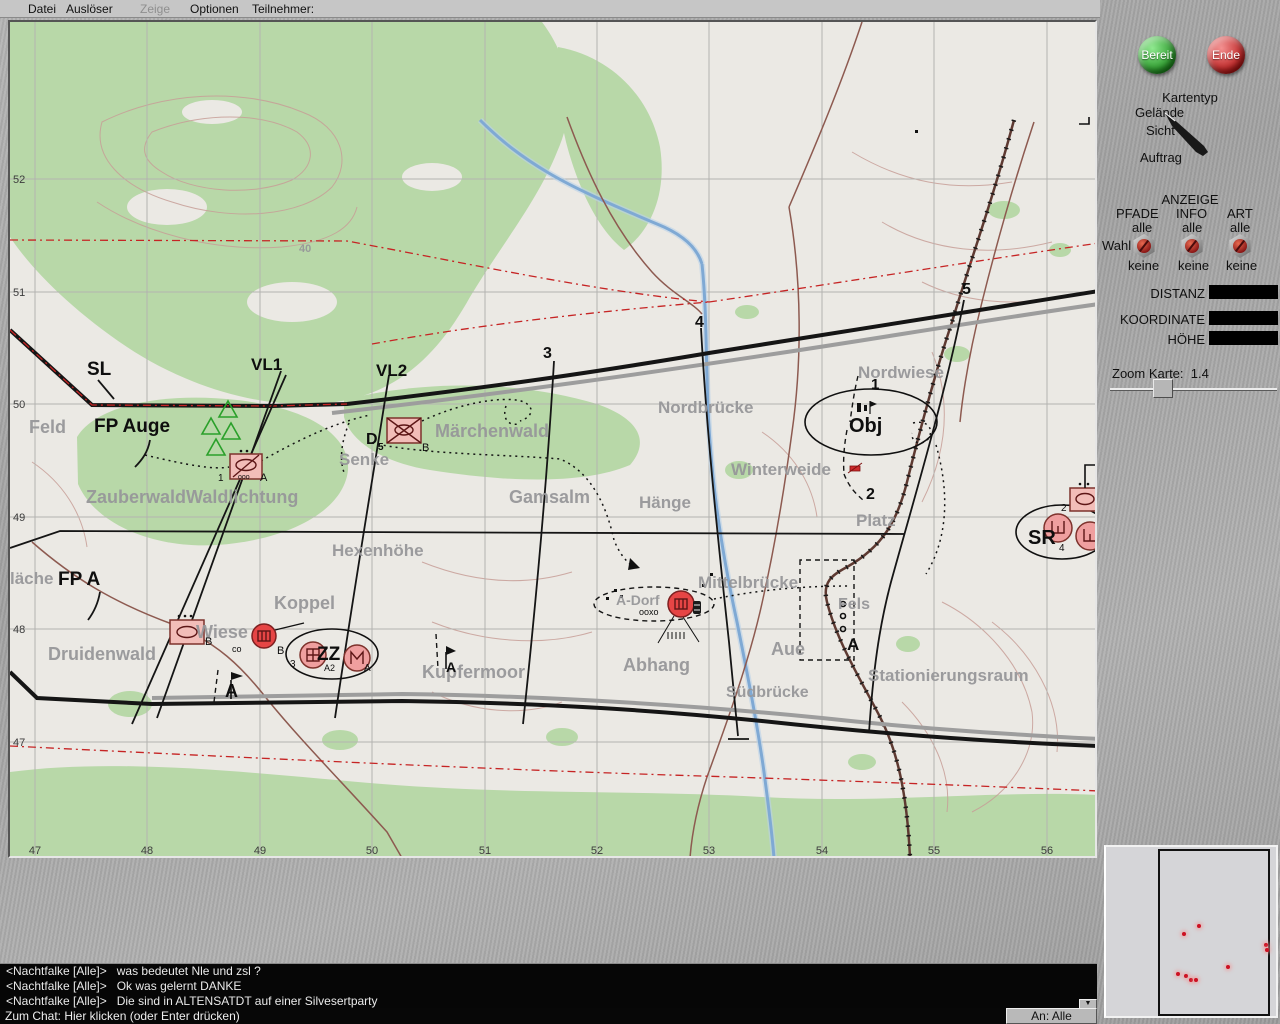 The height and width of the screenshot is (1024, 1280). I want to click on zoom-slider-track, so click(1193, 389).